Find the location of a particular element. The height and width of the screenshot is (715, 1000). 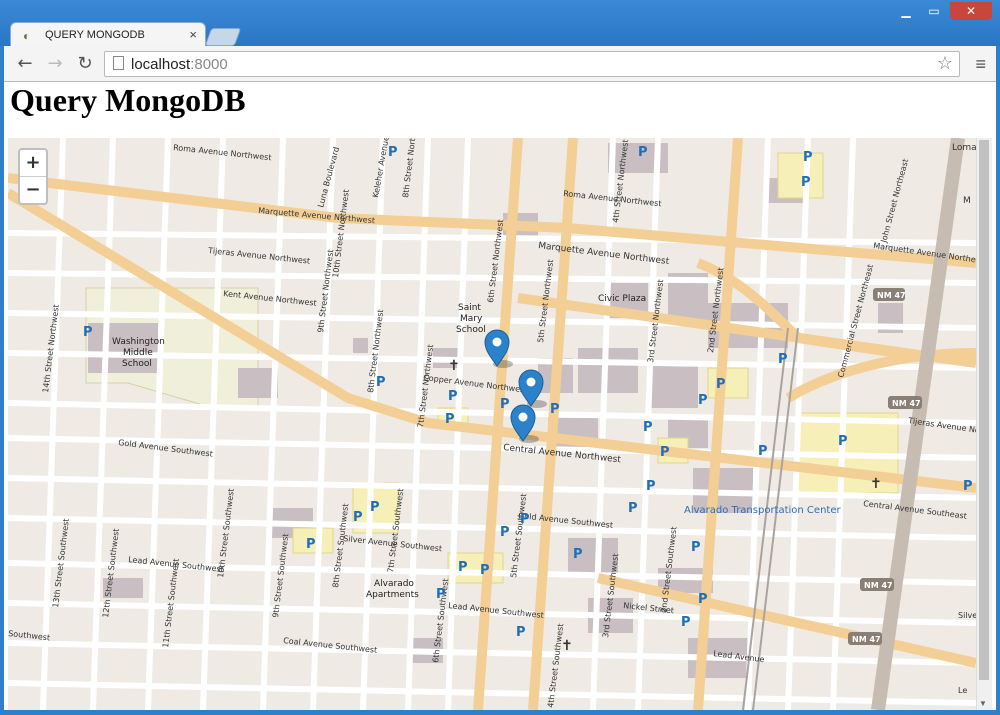

church-icon: ✝ is located at coordinates (567, 646).